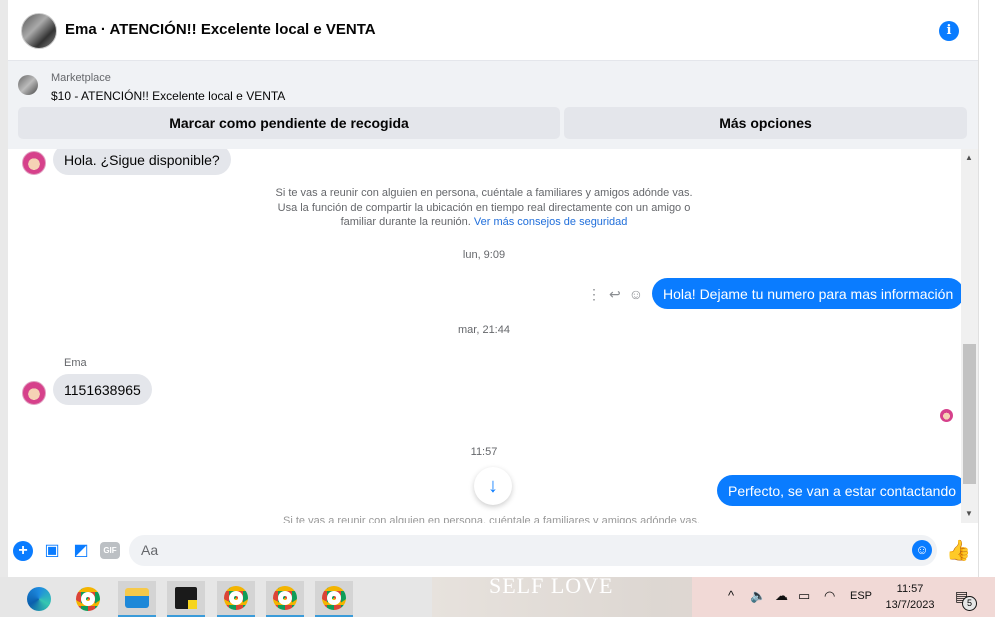 The height and width of the screenshot is (617, 995). What do you see at coordinates (289, 123) in the screenshot?
I see `mark-pending-button: Marcar como pendiente de recogida` at bounding box center [289, 123].